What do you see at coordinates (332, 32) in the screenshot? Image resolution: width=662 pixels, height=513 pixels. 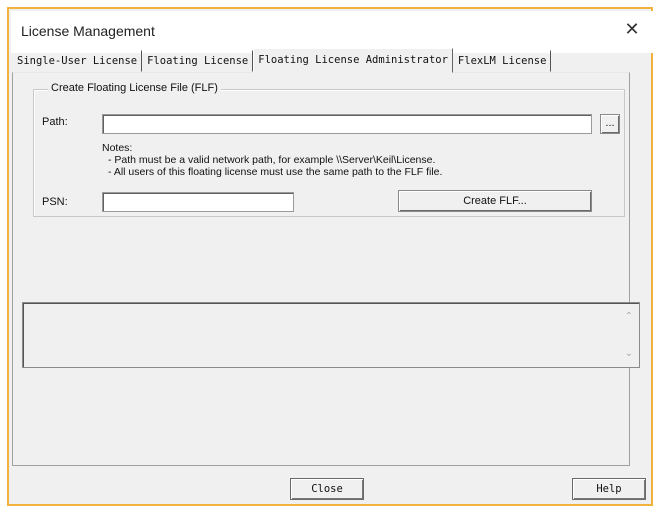 I see `title-bar: License Management ✕` at bounding box center [332, 32].